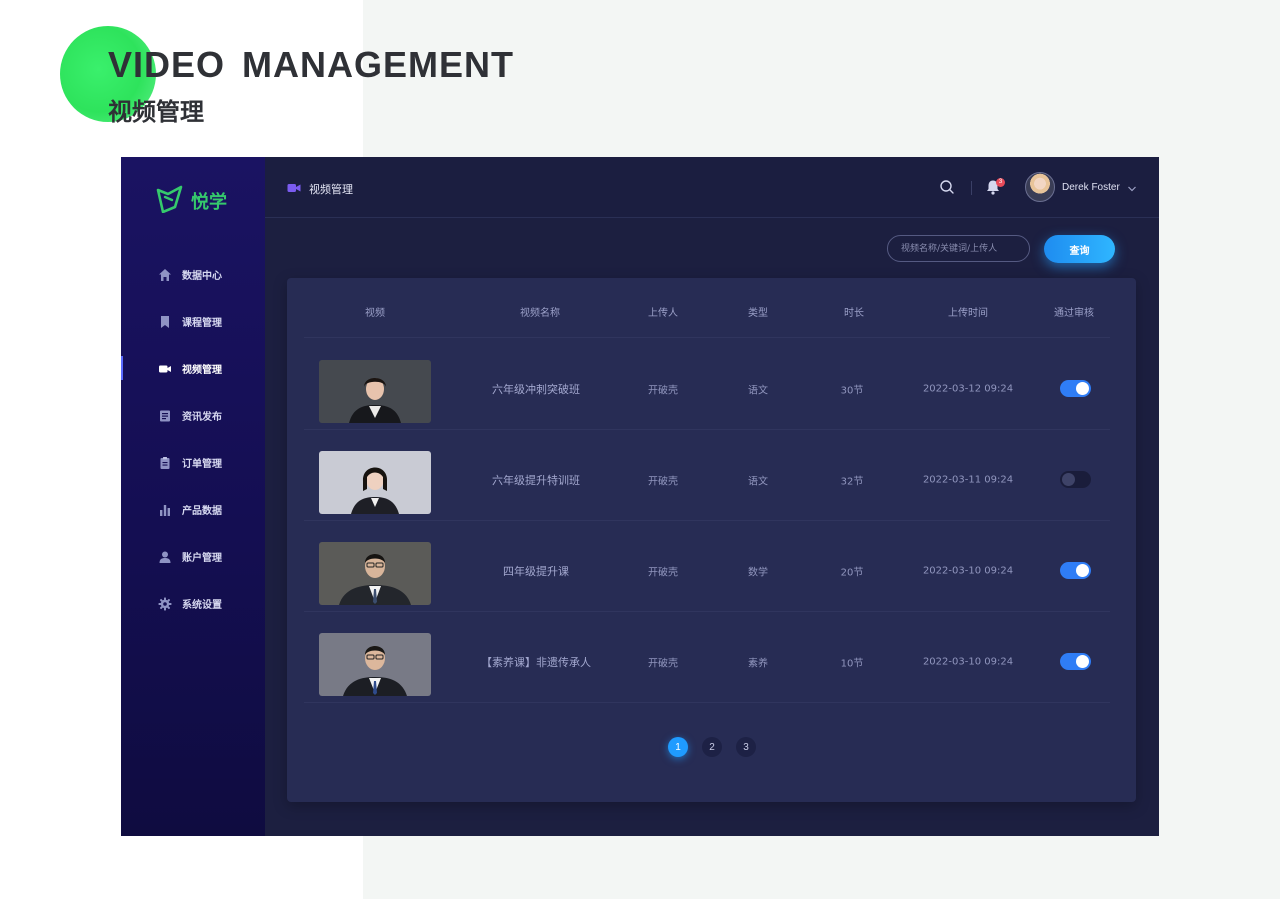 The height and width of the screenshot is (899, 1280). I want to click on sidebar-item-news: 资讯发布, so click(193, 415).